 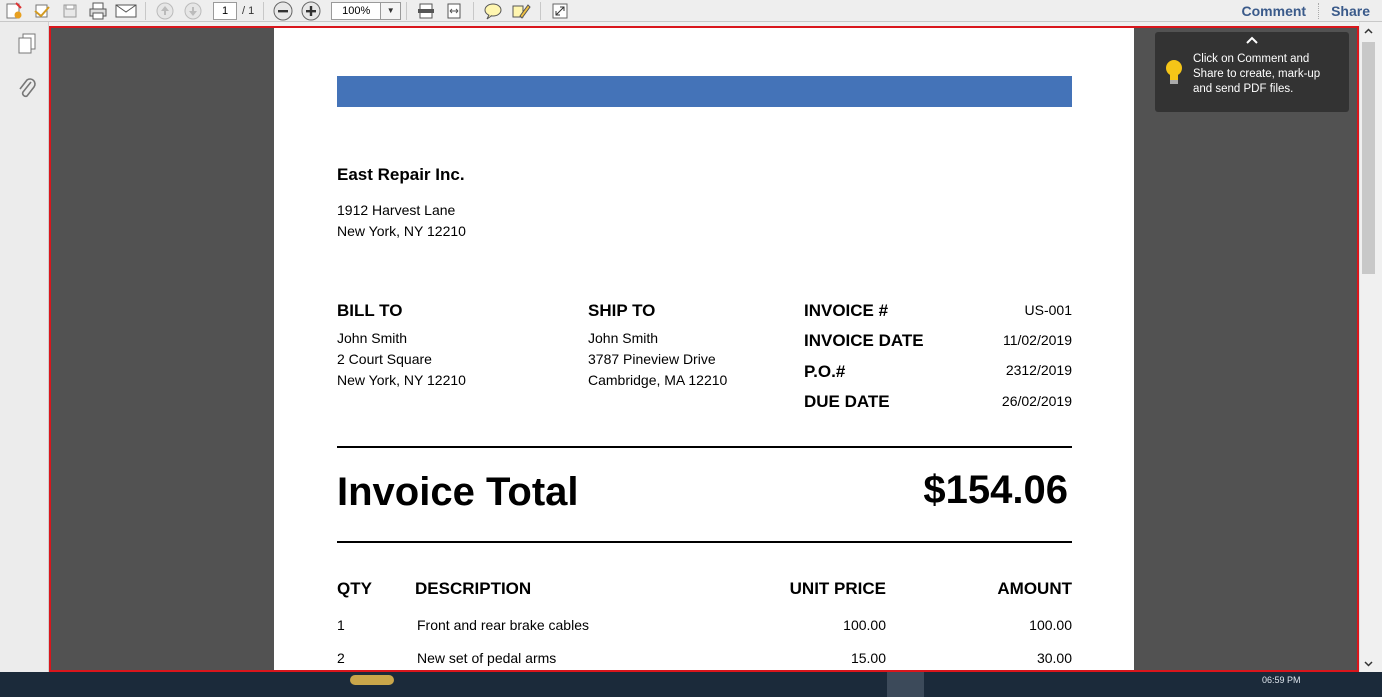 I want to click on zoom-in-icon, so click(x=311, y=11).